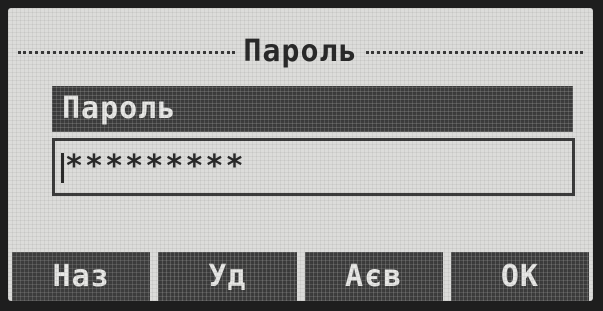 Image resolution: width=603 pixels, height=311 pixels. I want to click on input-mode-softkey: Аєв, so click(374, 276).